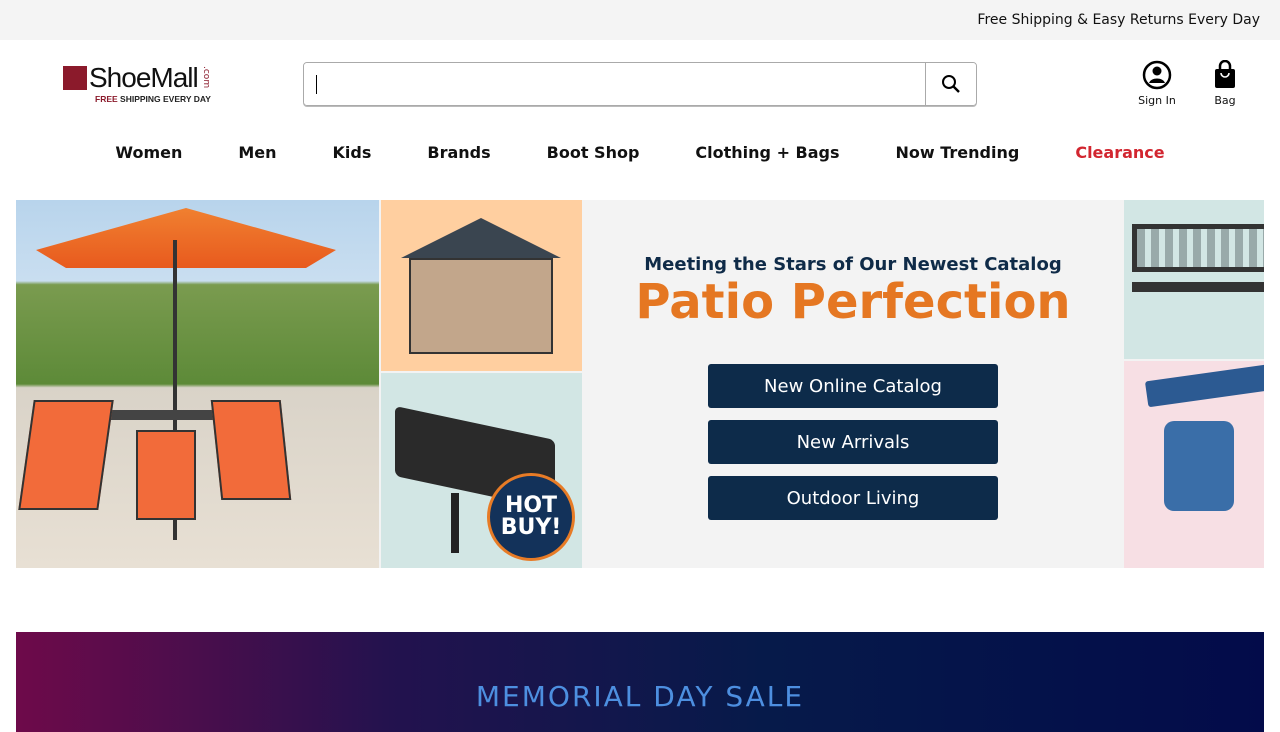 This screenshot has height=732, width=1280. Describe the element at coordinates (767, 152) in the screenshot. I see `nav-clothing-bags: Clothing + Bags` at that location.